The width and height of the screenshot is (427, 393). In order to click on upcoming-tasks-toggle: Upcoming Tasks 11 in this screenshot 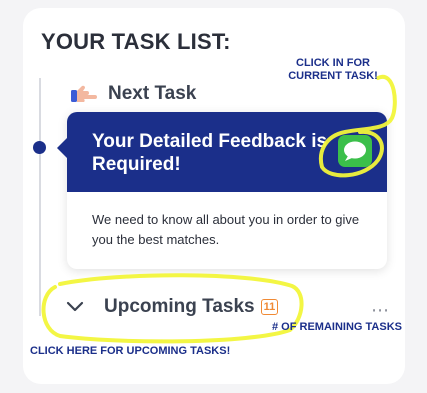, I will do `click(172, 307)`.